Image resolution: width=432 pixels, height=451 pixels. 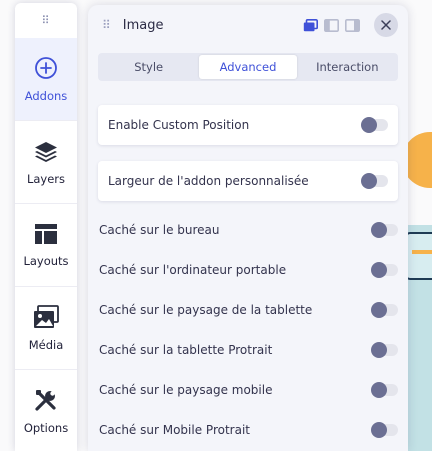 I want to click on close-button, so click(x=386, y=25).